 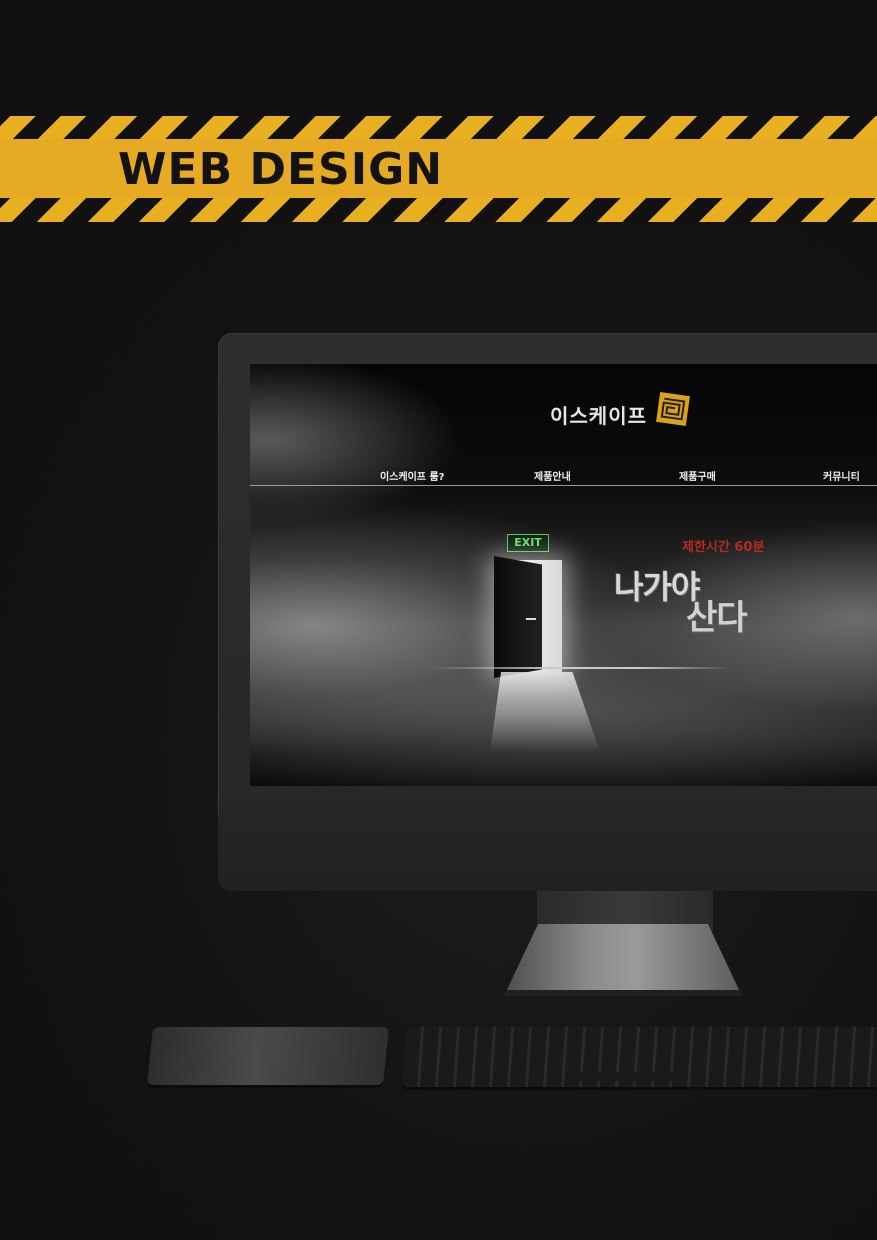 I want to click on nav-item-products: 제품안내, so click(x=552, y=475).